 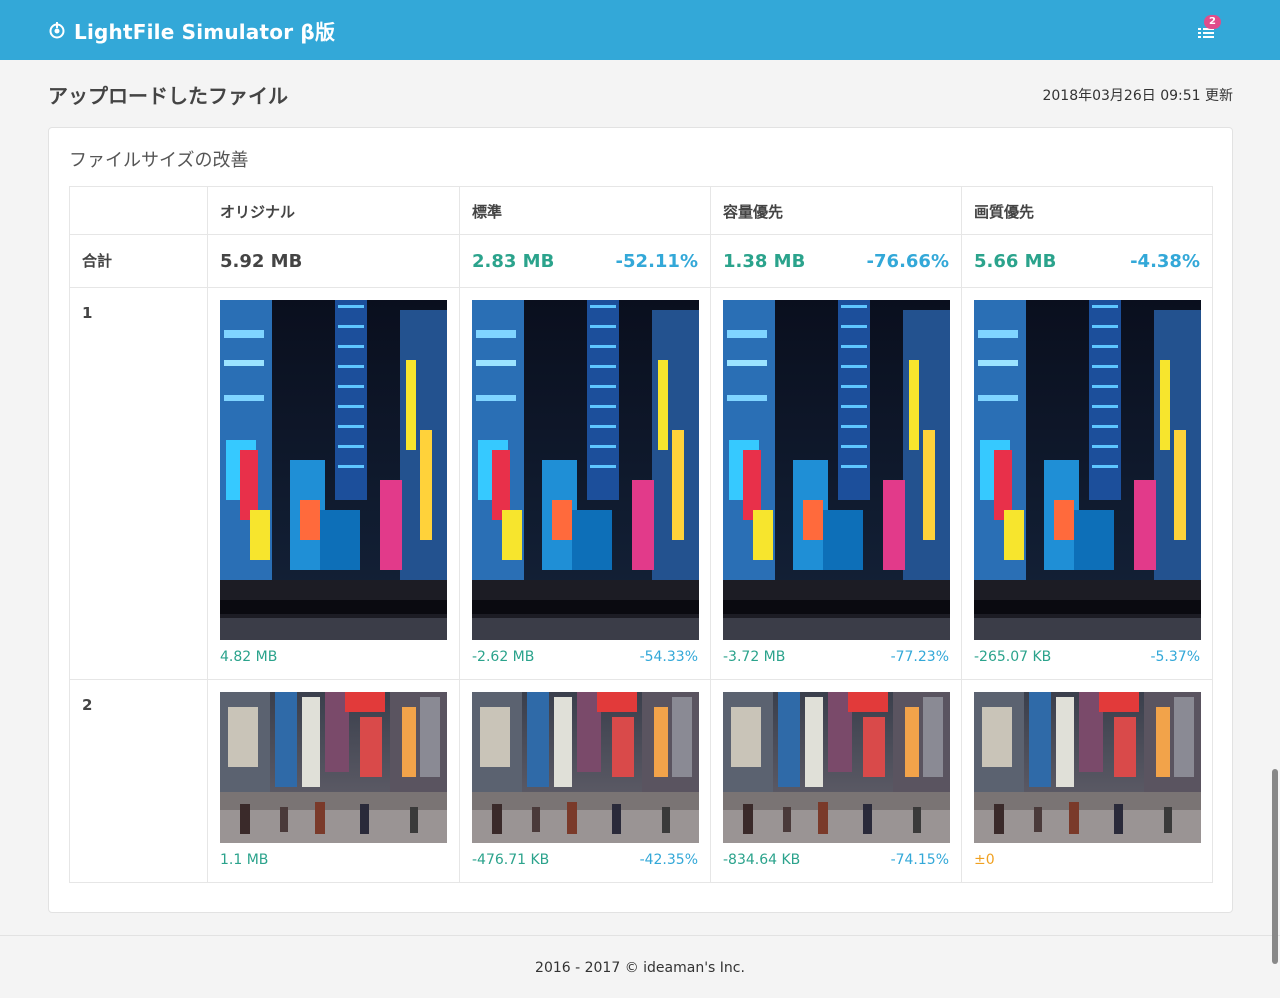 What do you see at coordinates (585, 210) in the screenshot?
I see `header-standard: 標準` at bounding box center [585, 210].